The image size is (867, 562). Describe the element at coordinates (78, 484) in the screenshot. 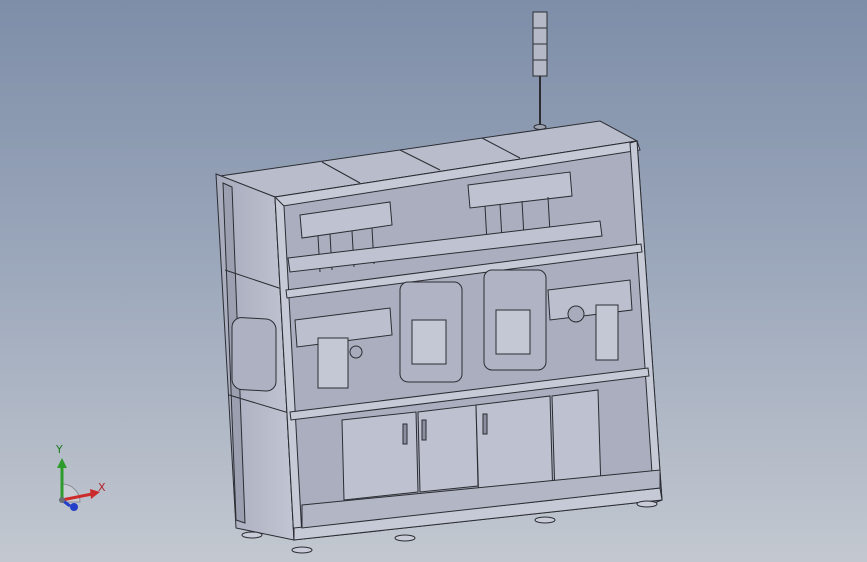

I see `coordinate-triad` at that location.